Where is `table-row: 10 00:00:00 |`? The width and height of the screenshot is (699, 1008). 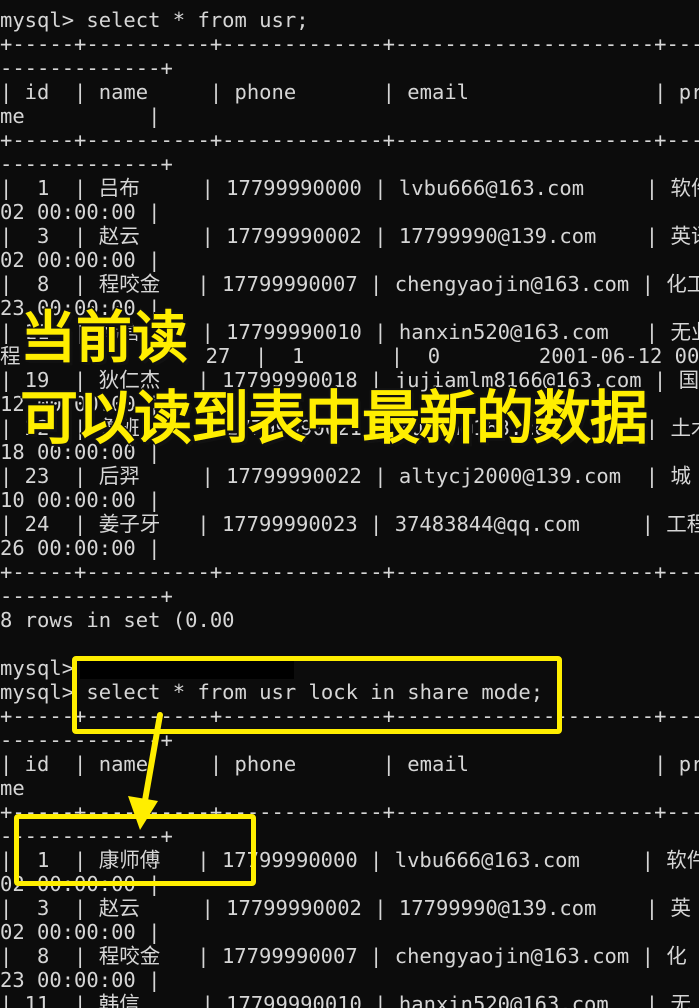
table-row: 10 00:00:00 | is located at coordinates (80, 500).